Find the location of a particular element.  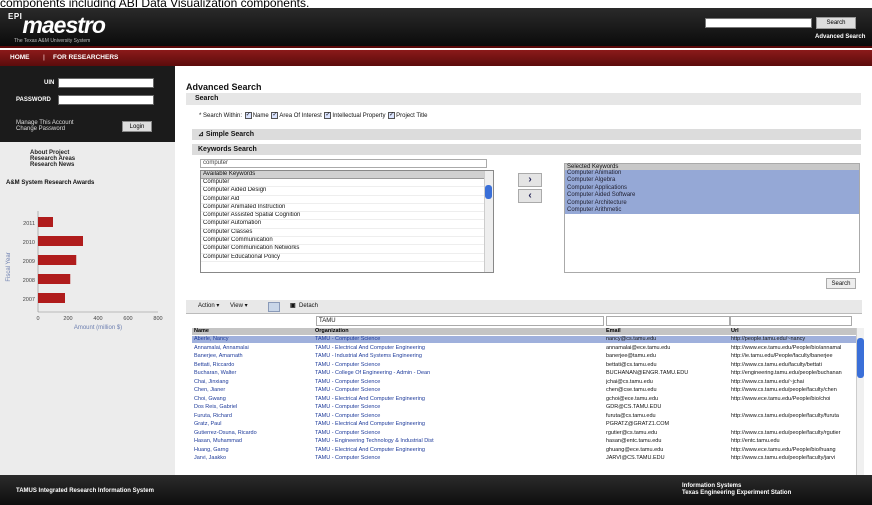

cell-url: http://www.ece.tamu.edu/People/bio/choi is located at coordinates (791, 399).